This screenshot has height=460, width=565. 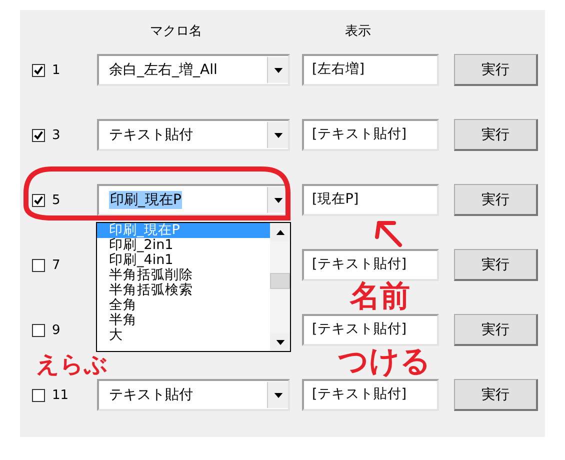 I want to click on handwritten-note: つける, so click(x=384, y=362).